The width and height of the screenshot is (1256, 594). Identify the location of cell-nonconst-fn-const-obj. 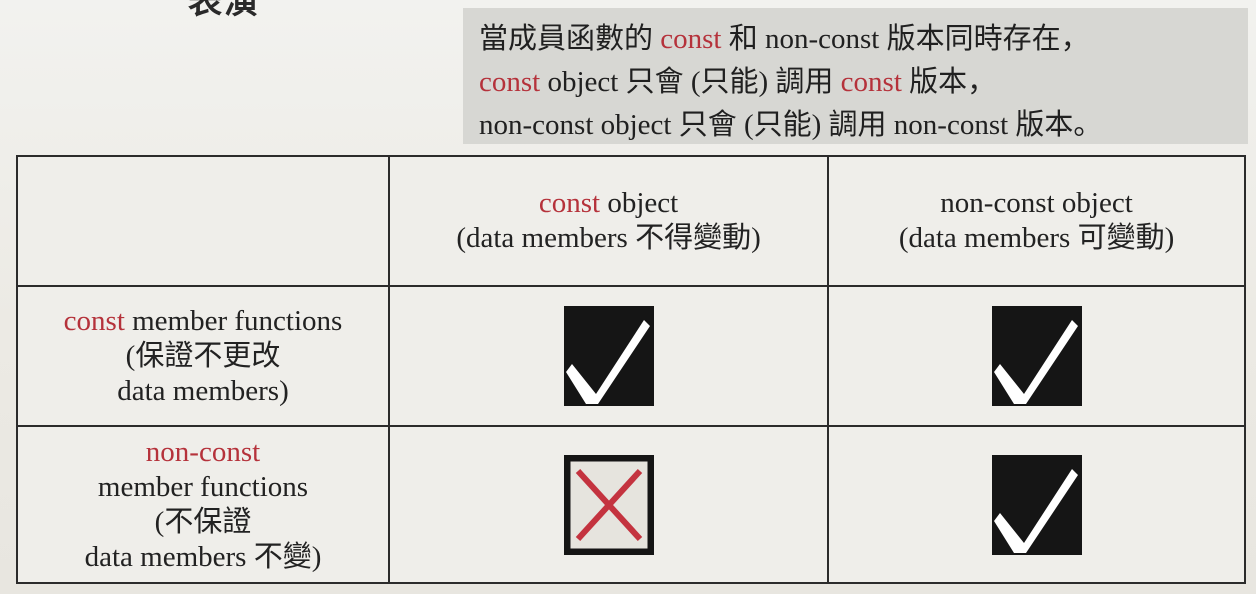
(608, 504).